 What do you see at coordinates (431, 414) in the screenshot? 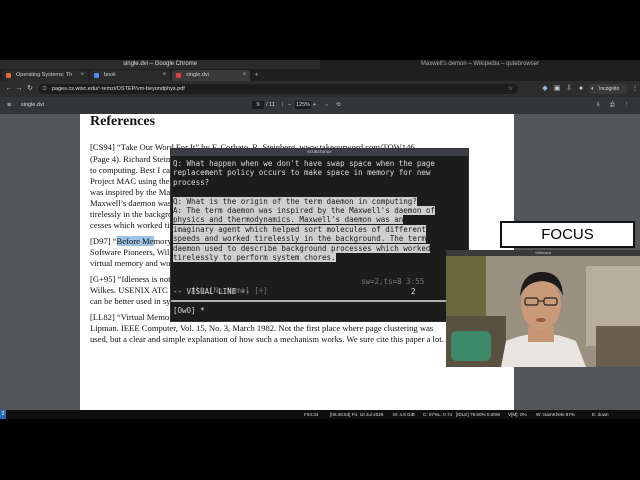
I see `status-segment: C: 07%` at bounding box center [431, 414].